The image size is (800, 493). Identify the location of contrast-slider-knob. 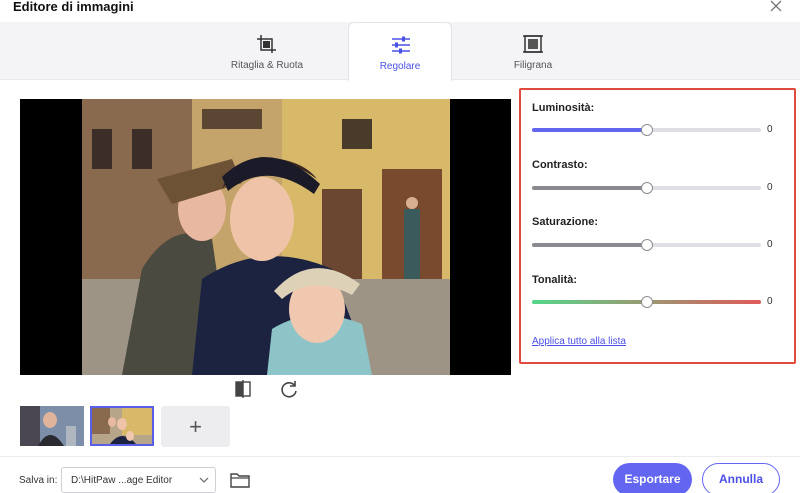
(646, 188).